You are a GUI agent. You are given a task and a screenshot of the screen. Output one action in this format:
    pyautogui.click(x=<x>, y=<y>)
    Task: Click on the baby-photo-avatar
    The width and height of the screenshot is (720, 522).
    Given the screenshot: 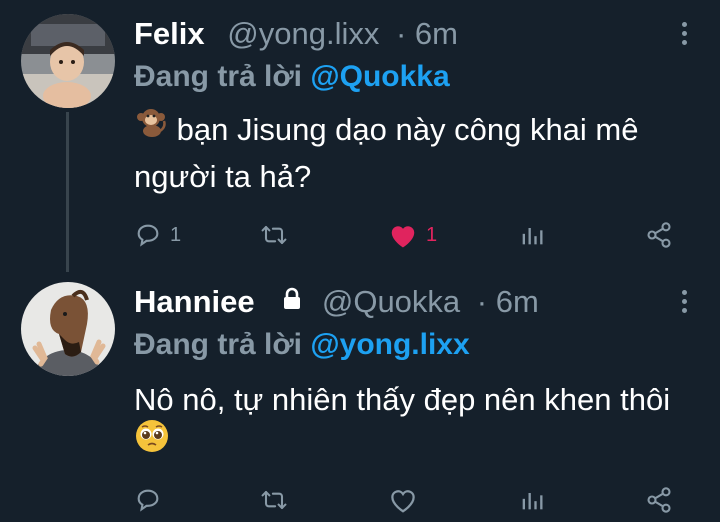 What is the action you would take?
    pyautogui.click(x=68, y=61)
    